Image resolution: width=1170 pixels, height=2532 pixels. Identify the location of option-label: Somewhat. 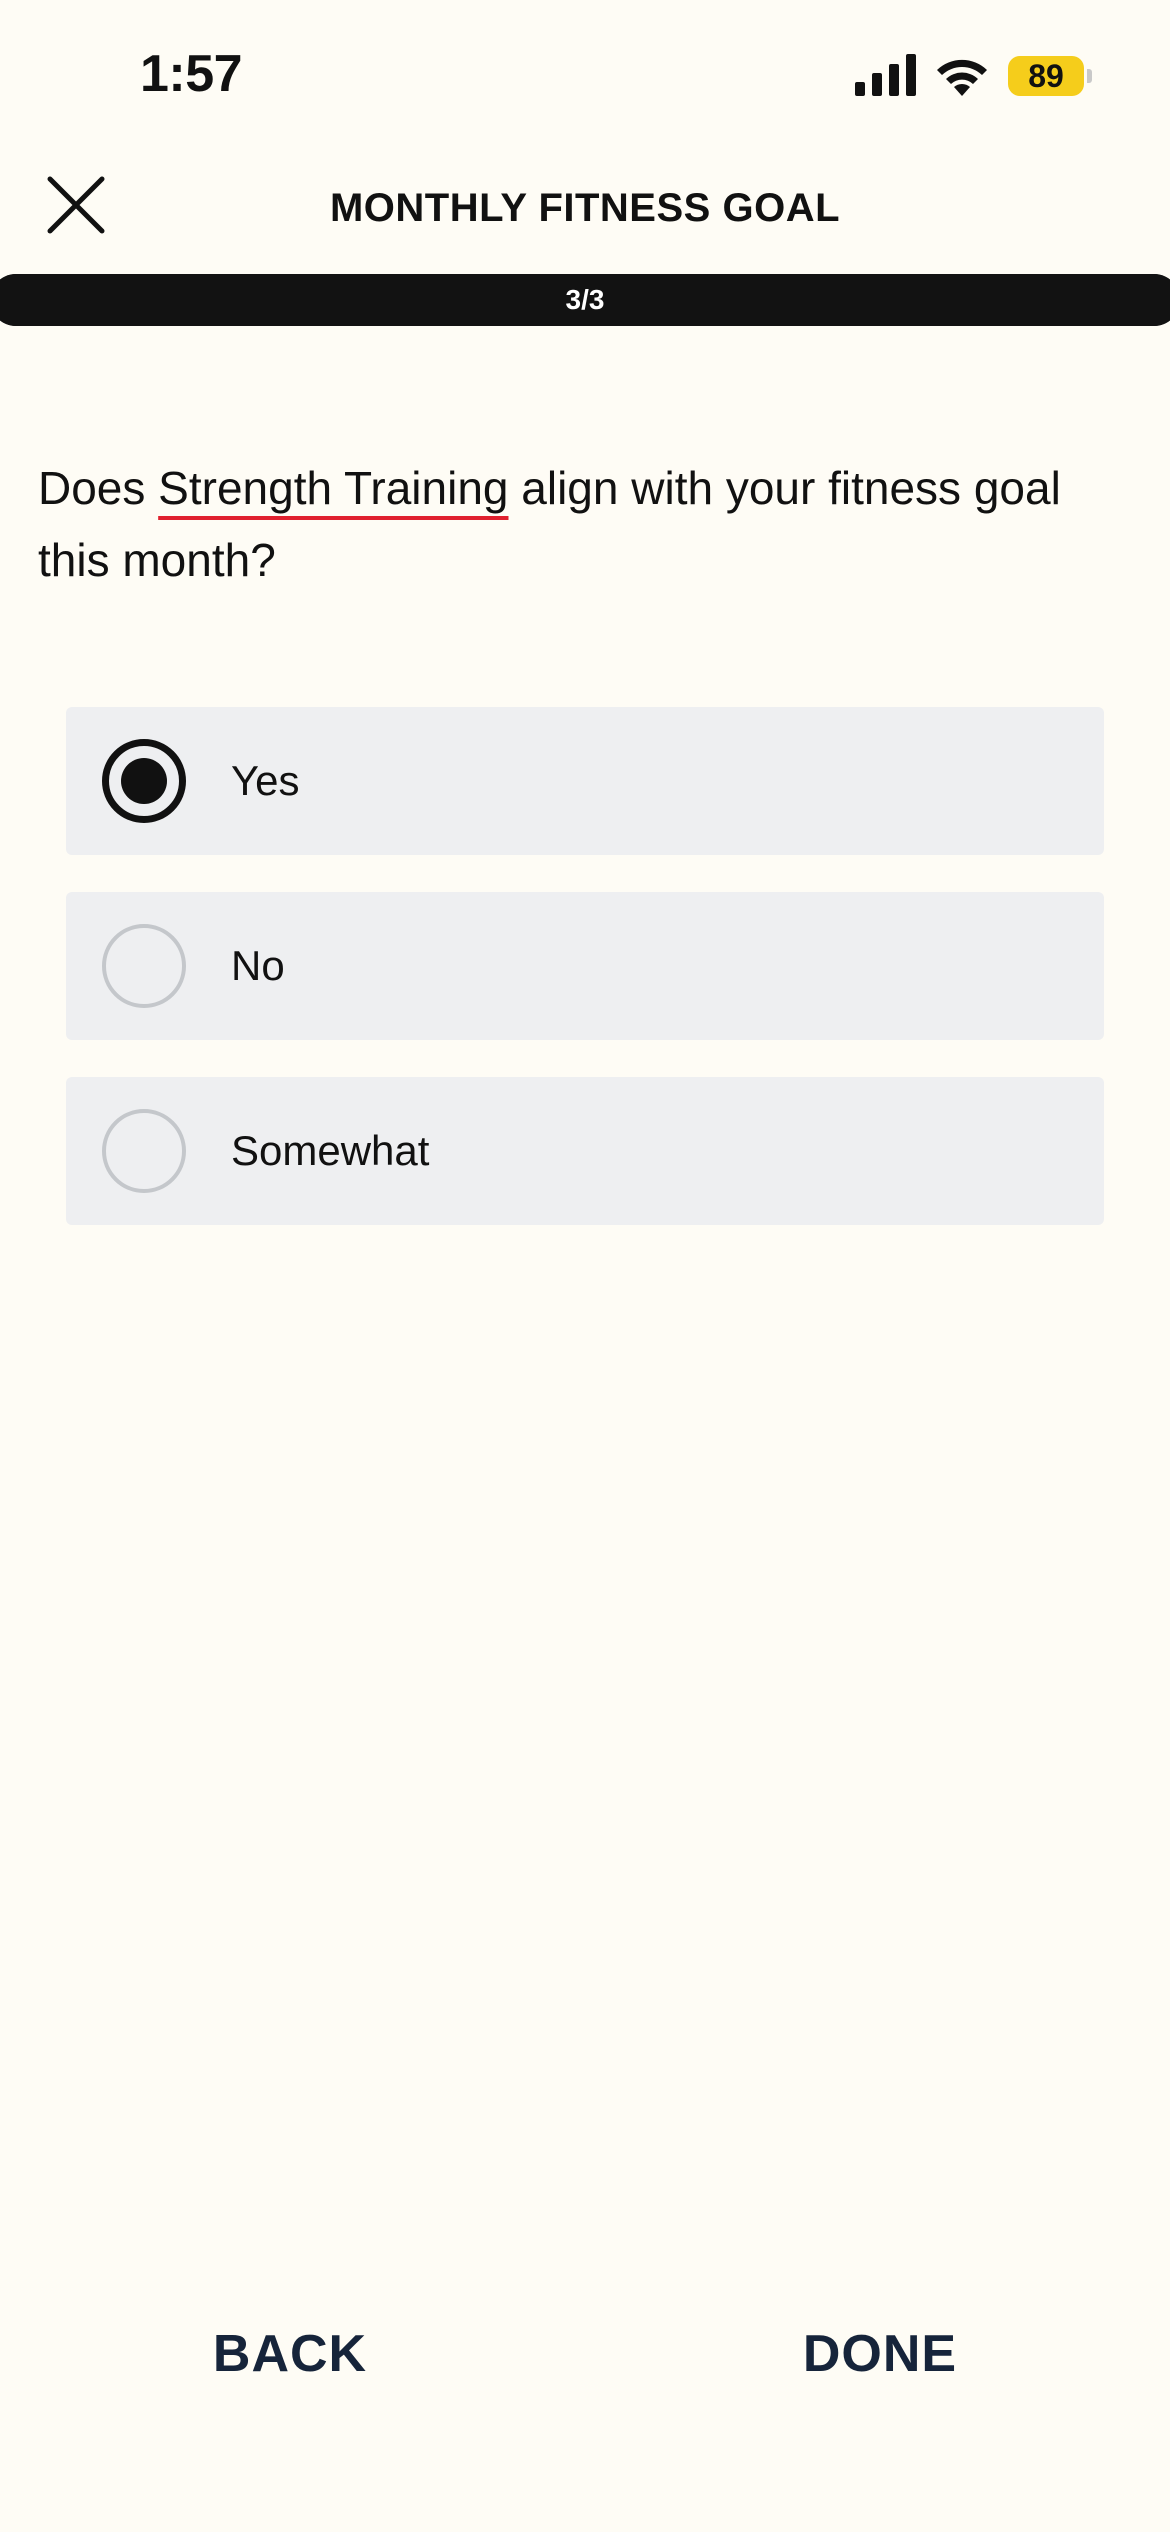
(330, 1150).